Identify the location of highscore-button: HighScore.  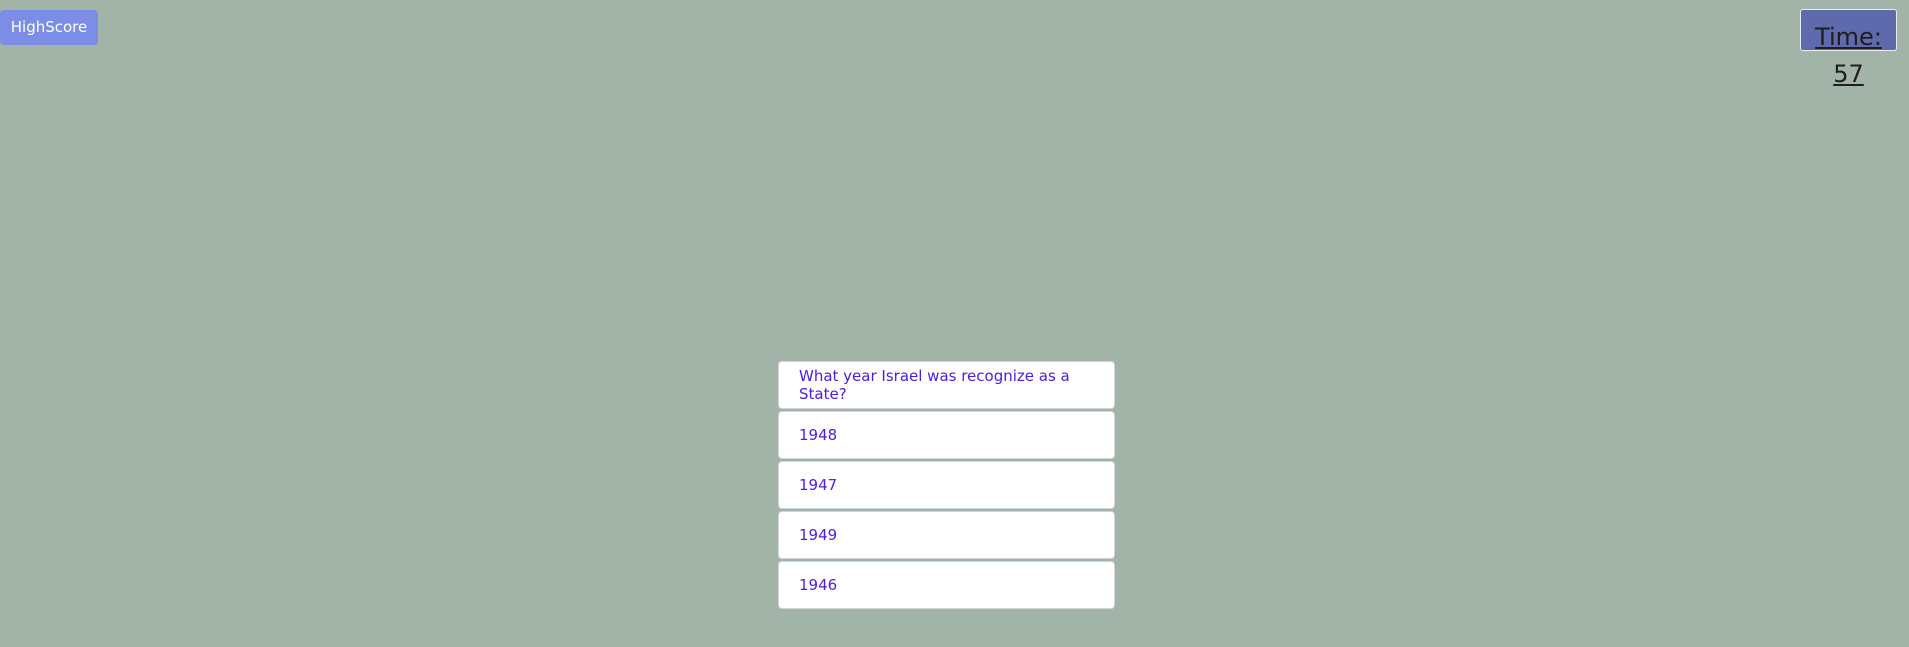
(49, 27).